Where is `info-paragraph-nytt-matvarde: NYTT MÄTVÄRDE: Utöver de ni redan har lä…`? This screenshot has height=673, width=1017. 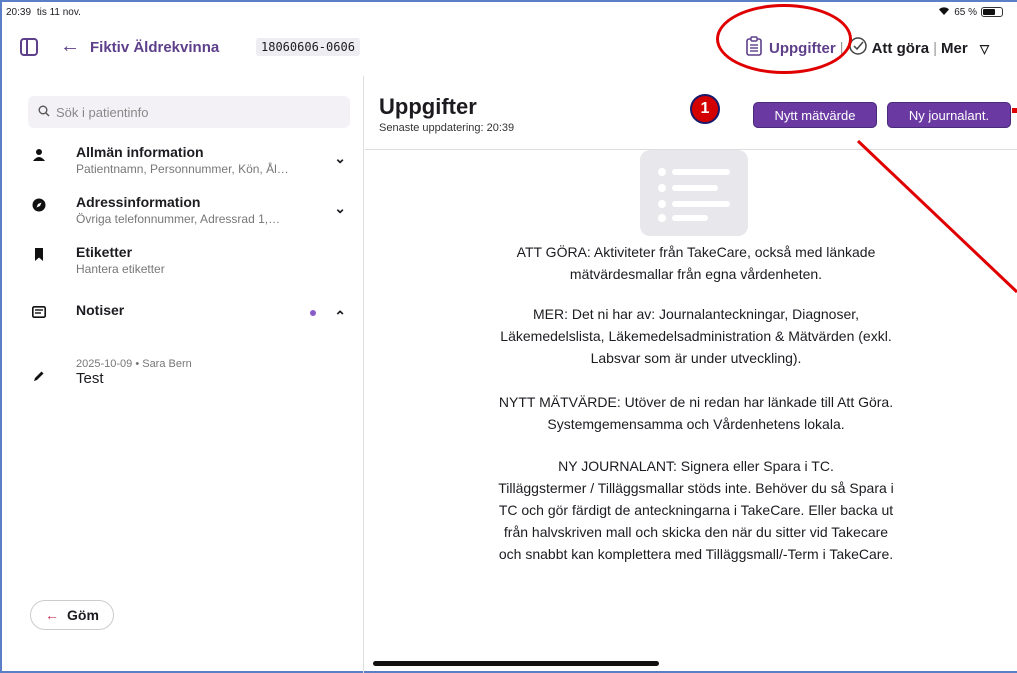 info-paragraph-nytt-matvarde: NYTT MÄTVÄRDE: Utöver de ni redan har lä… is located at coordinates (696, 413).